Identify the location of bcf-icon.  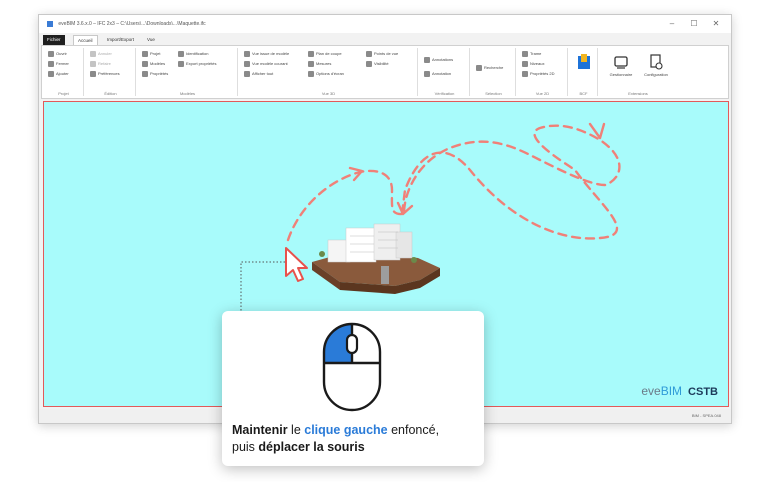
(584, 61).